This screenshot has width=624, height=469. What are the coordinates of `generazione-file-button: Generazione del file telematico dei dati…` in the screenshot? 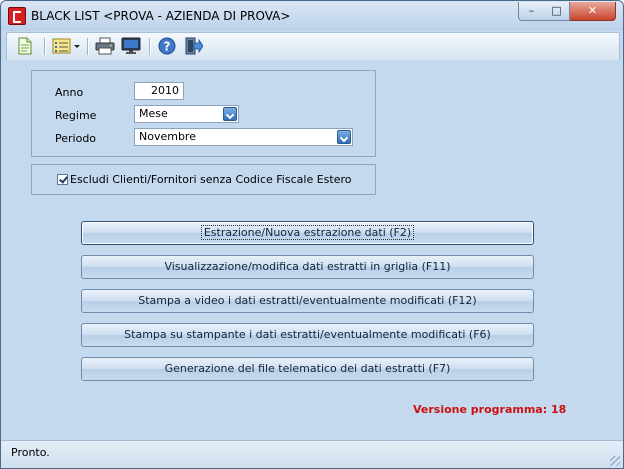 It's located at (307, 369).